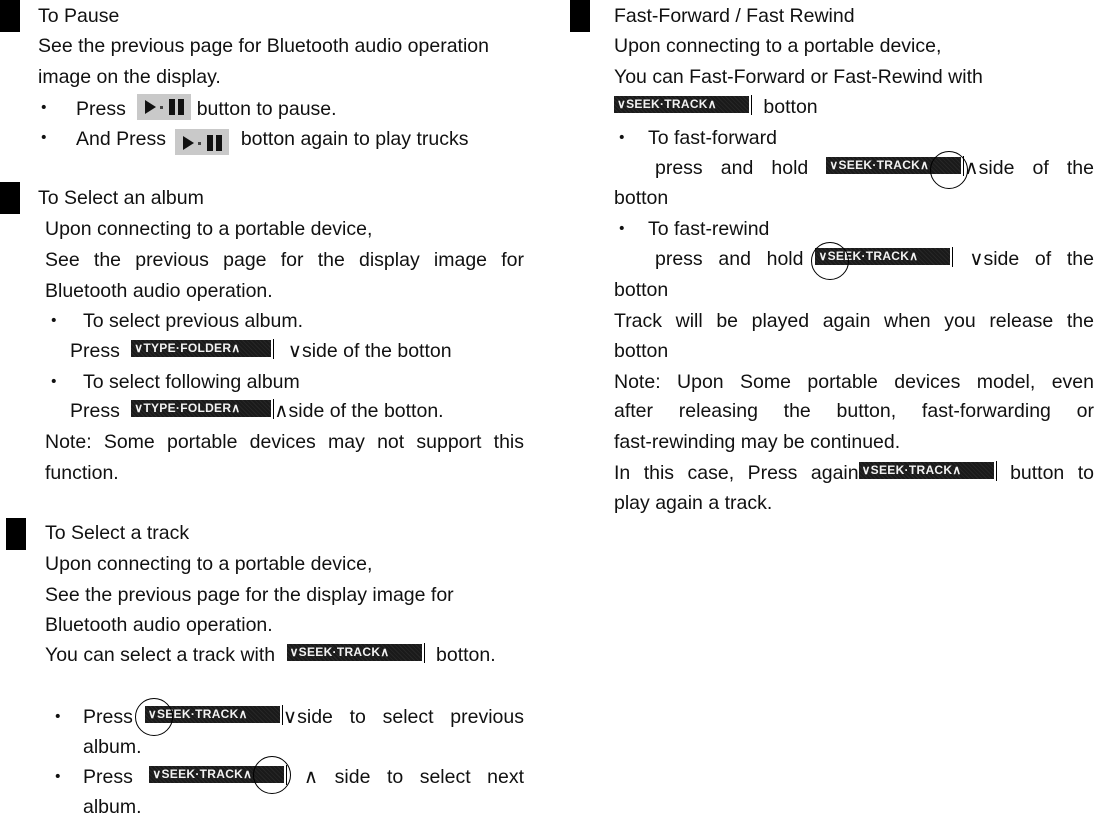  I want to click on ff-text-line3: ∨SEEK·TRACK∧ botton, so click(716, 107).